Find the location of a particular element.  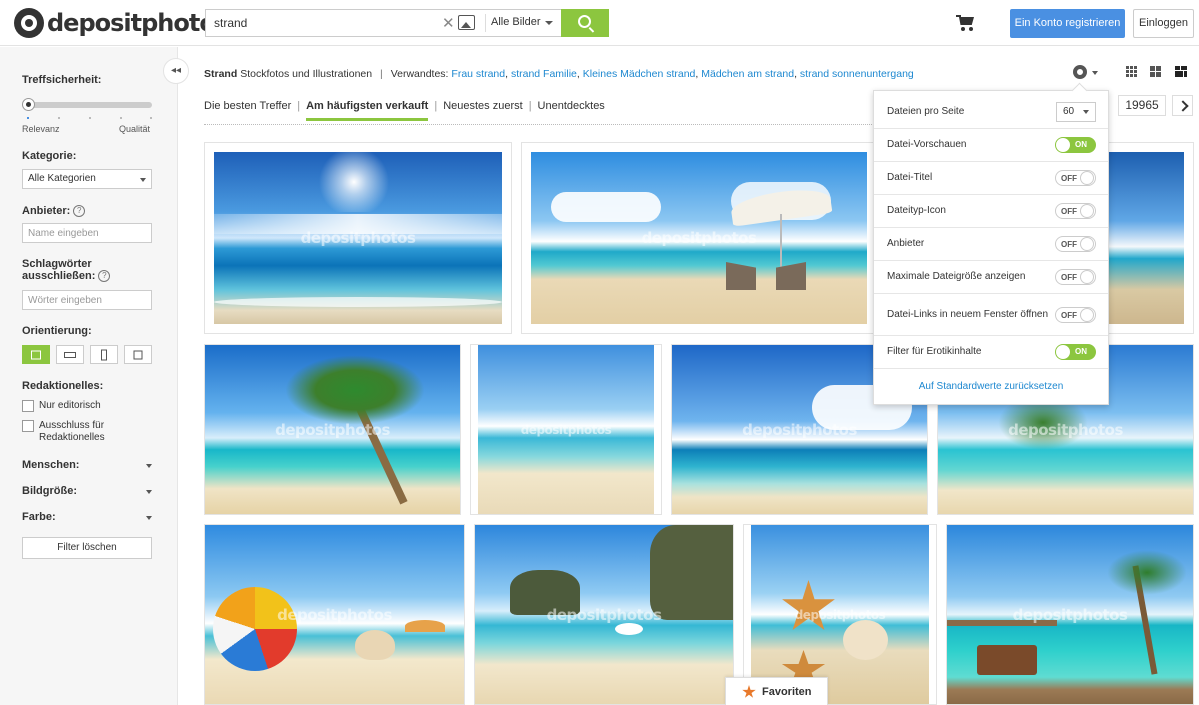

logo: depositphotos is located at coordinates (121, 23).